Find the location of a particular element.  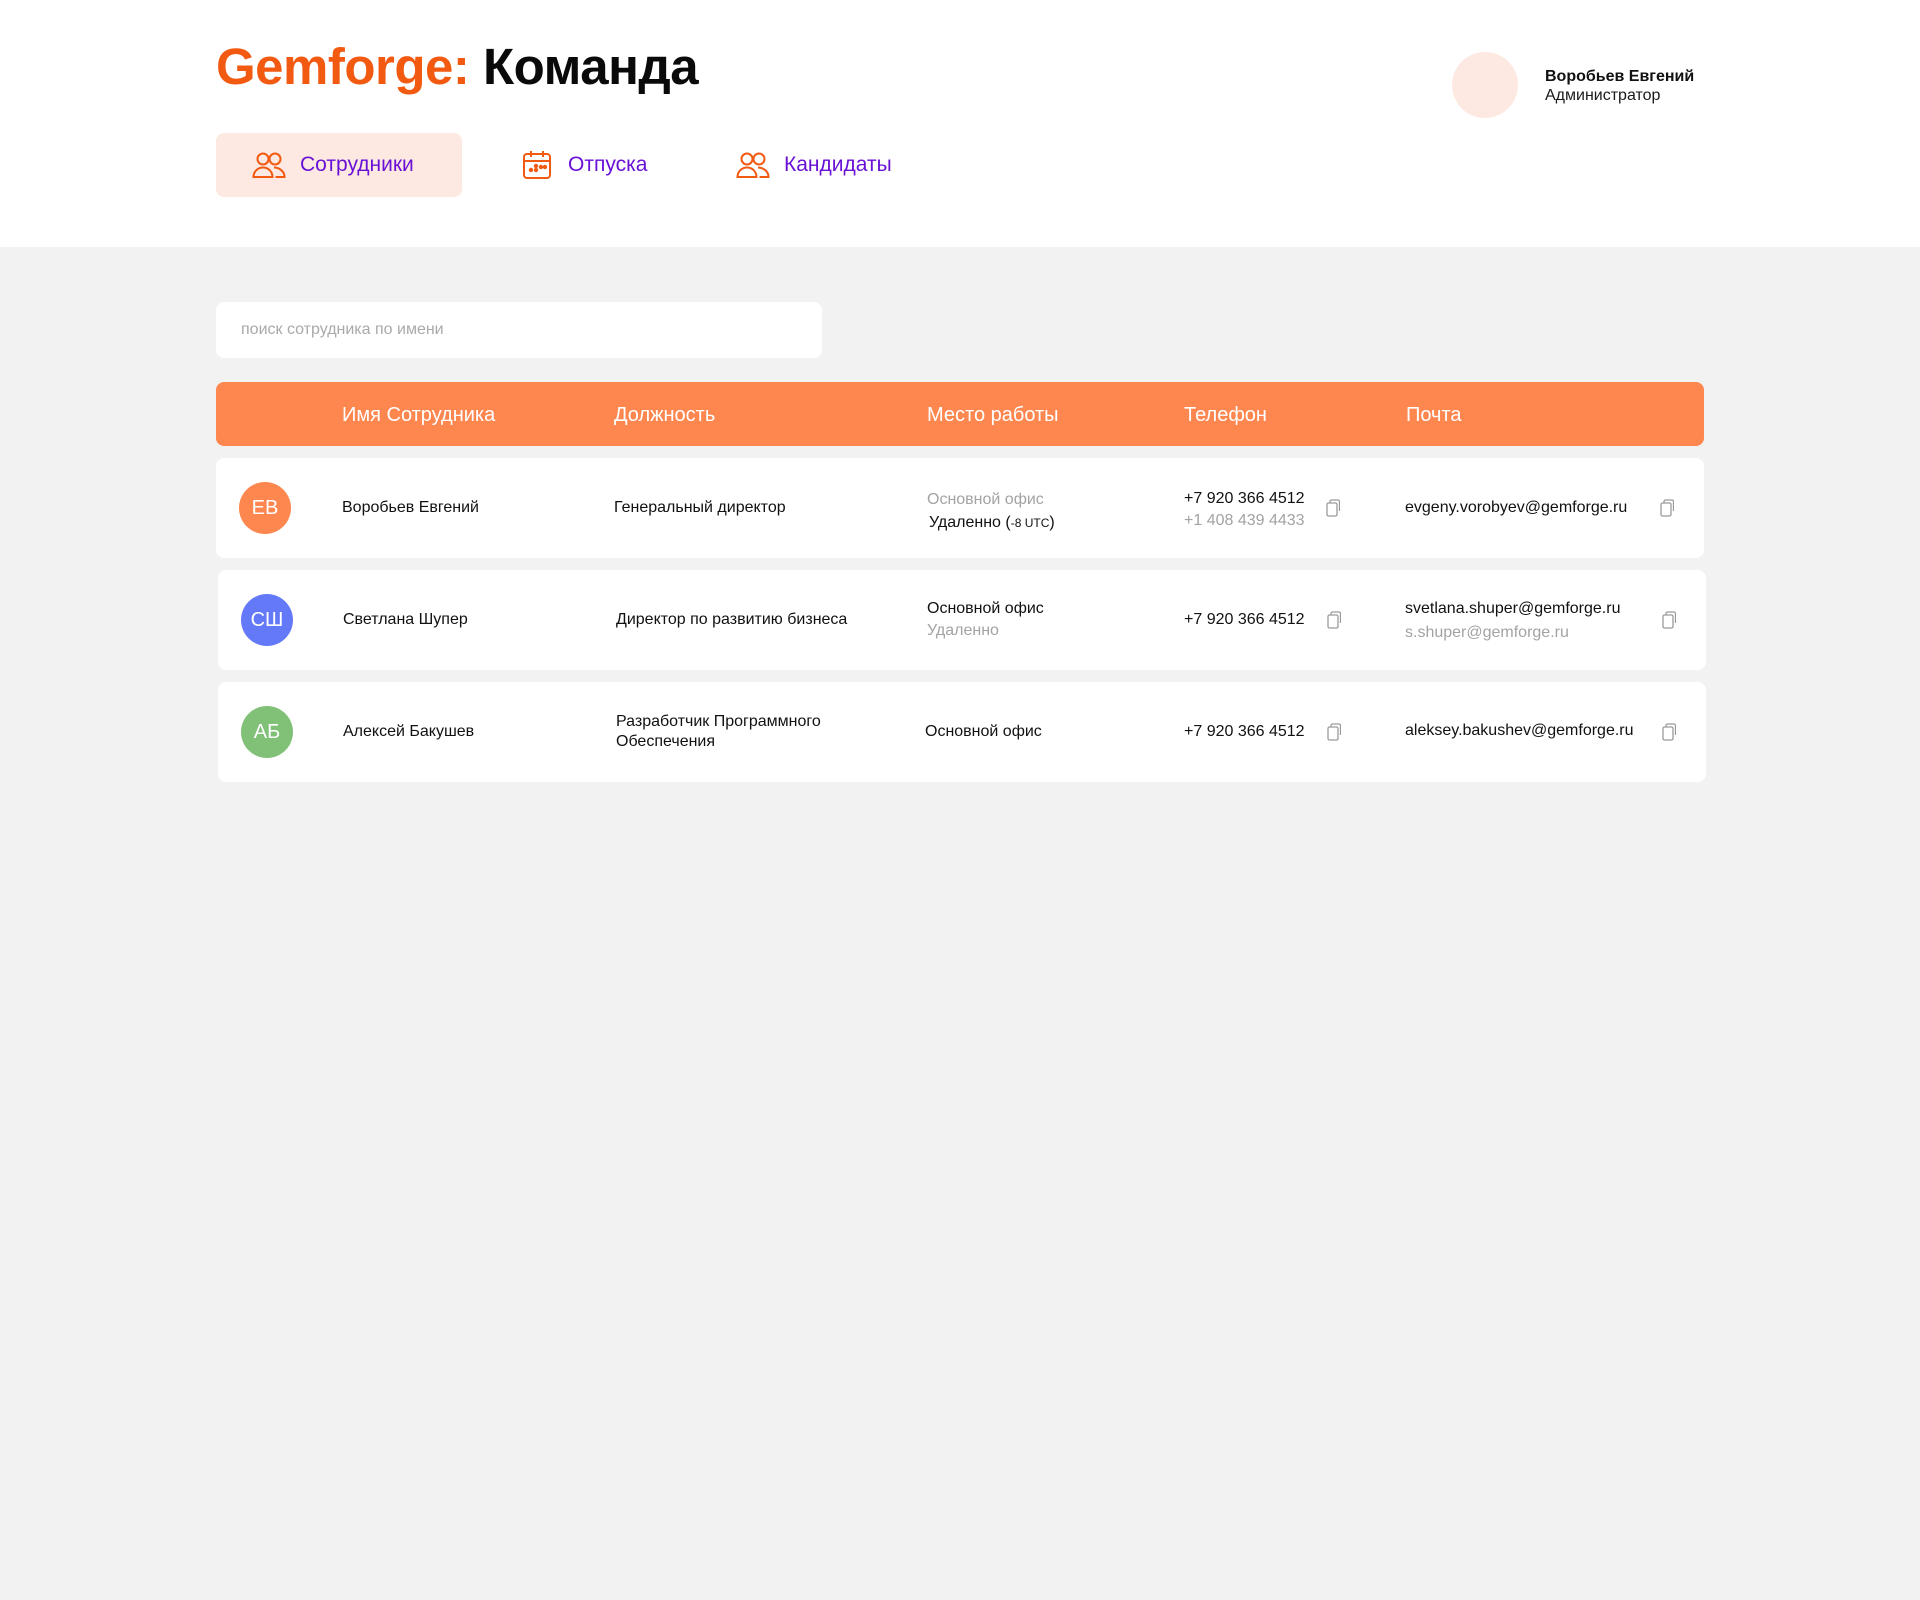

tab-candidates: Кандидаты is located at coordinates (836, 165).